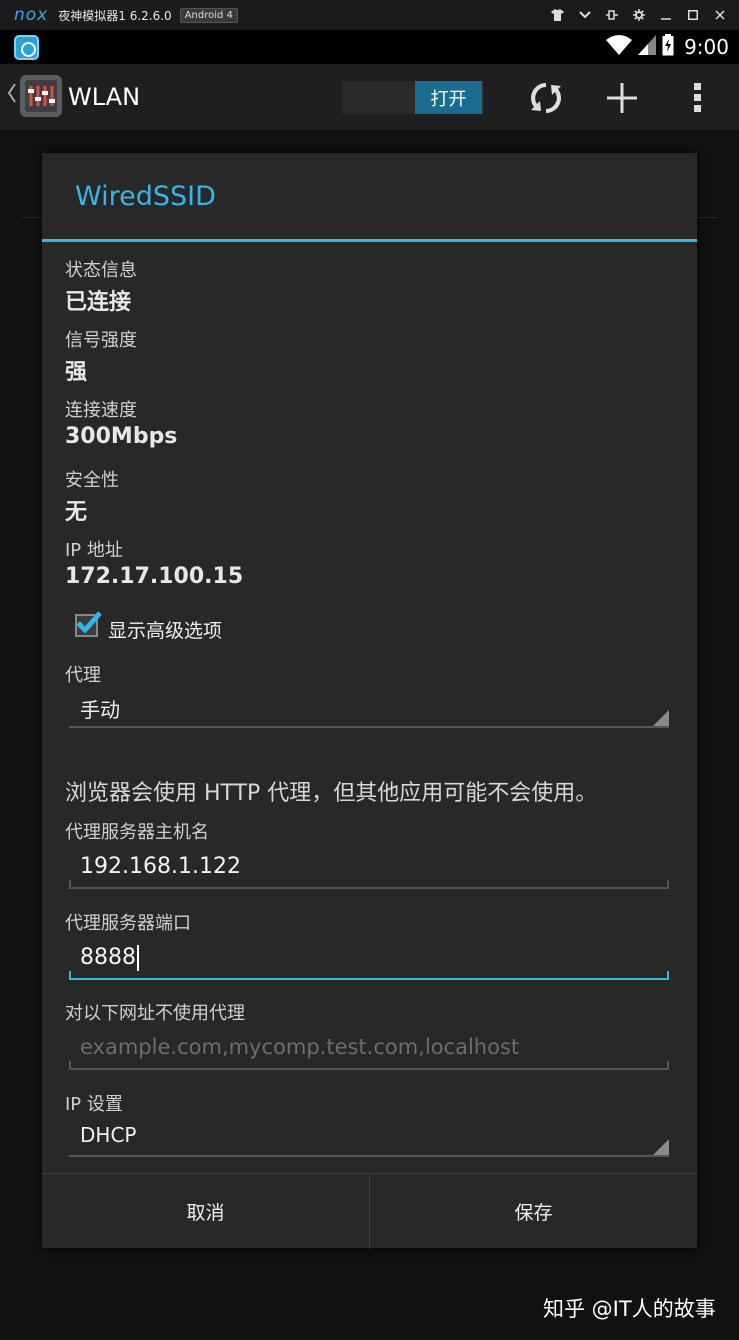  I want to click on status-info-label: 状态信息, so click(101, 270).